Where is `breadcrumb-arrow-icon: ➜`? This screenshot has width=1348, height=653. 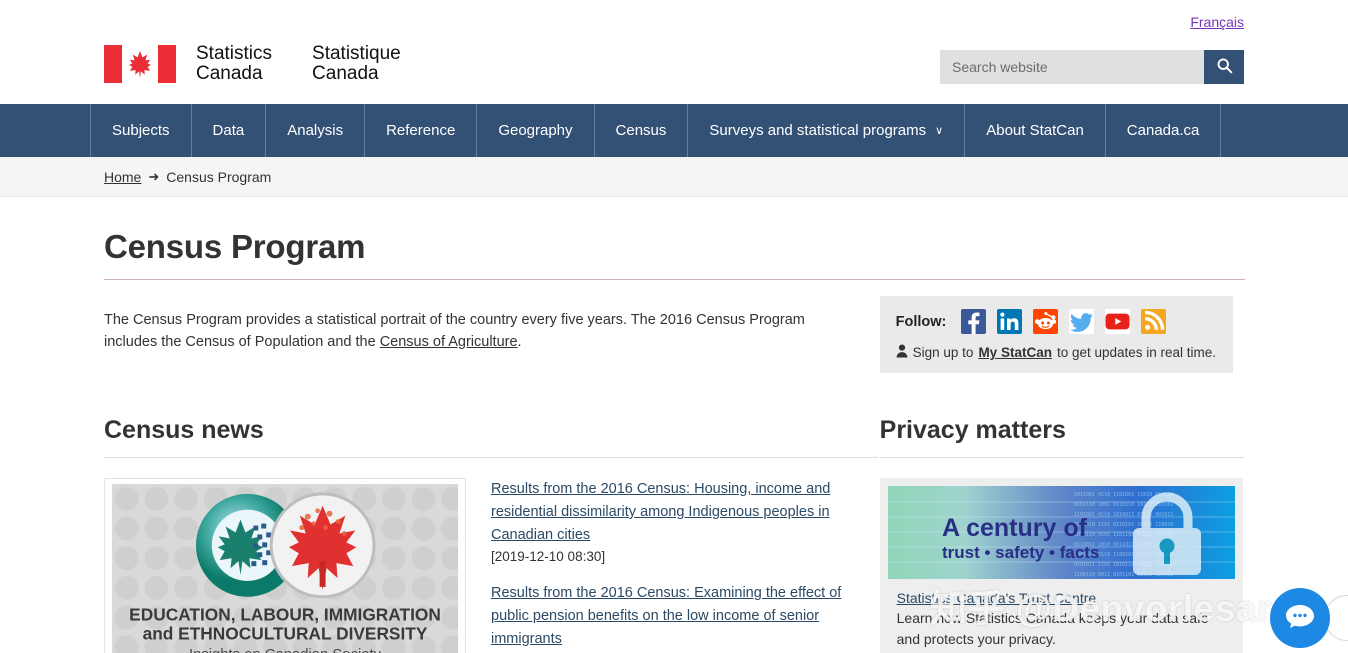 breadcrumb-arrow-icon: ➜ is located at coordinates (154, 176).